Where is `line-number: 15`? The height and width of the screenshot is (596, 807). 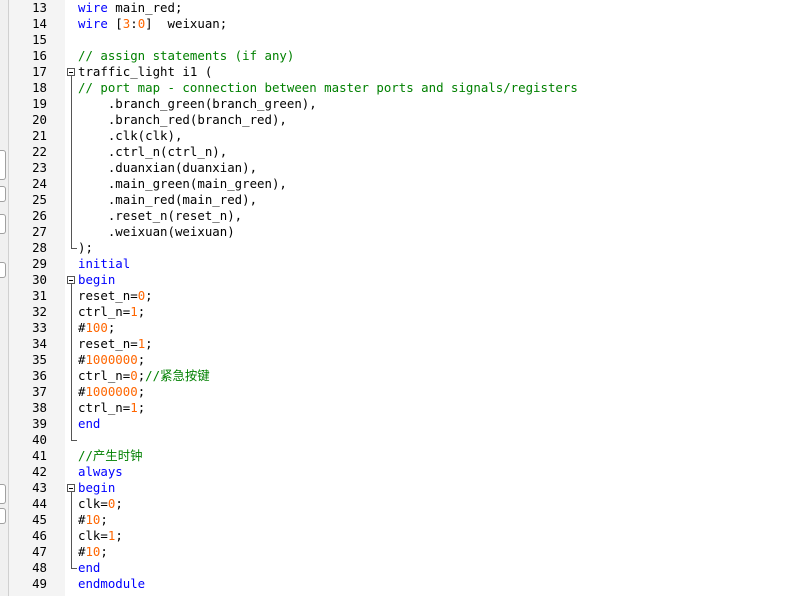 line-number: 15 is located at coordinates (39, 39).